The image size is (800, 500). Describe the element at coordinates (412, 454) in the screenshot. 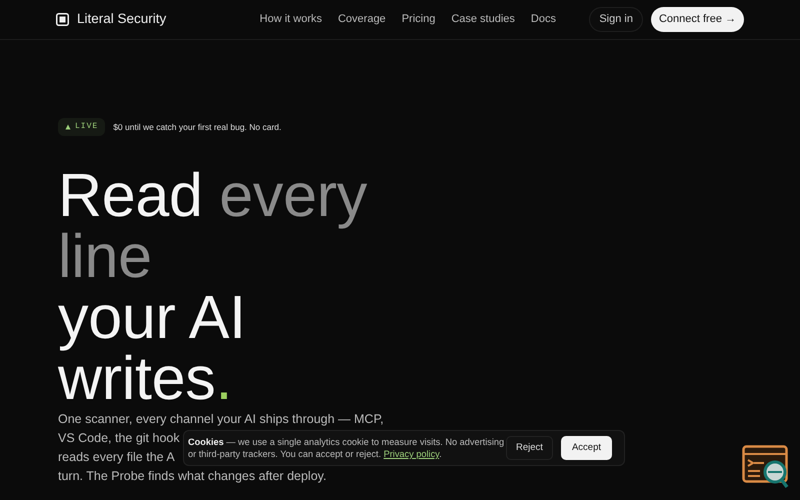

I see `privacy-link: Privacy policy` at that location.